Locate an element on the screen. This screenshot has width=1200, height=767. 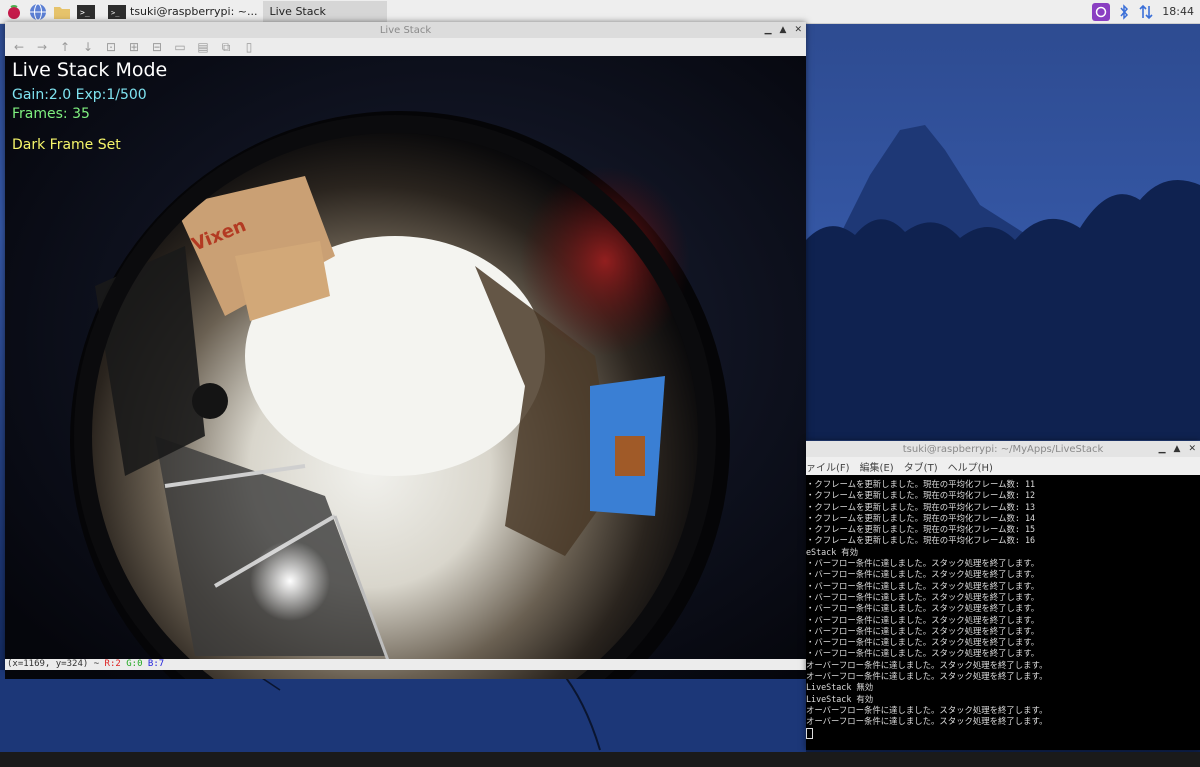
cursor-coords: (x=1169, y=324) ~ is located at coordinates (56, 664).